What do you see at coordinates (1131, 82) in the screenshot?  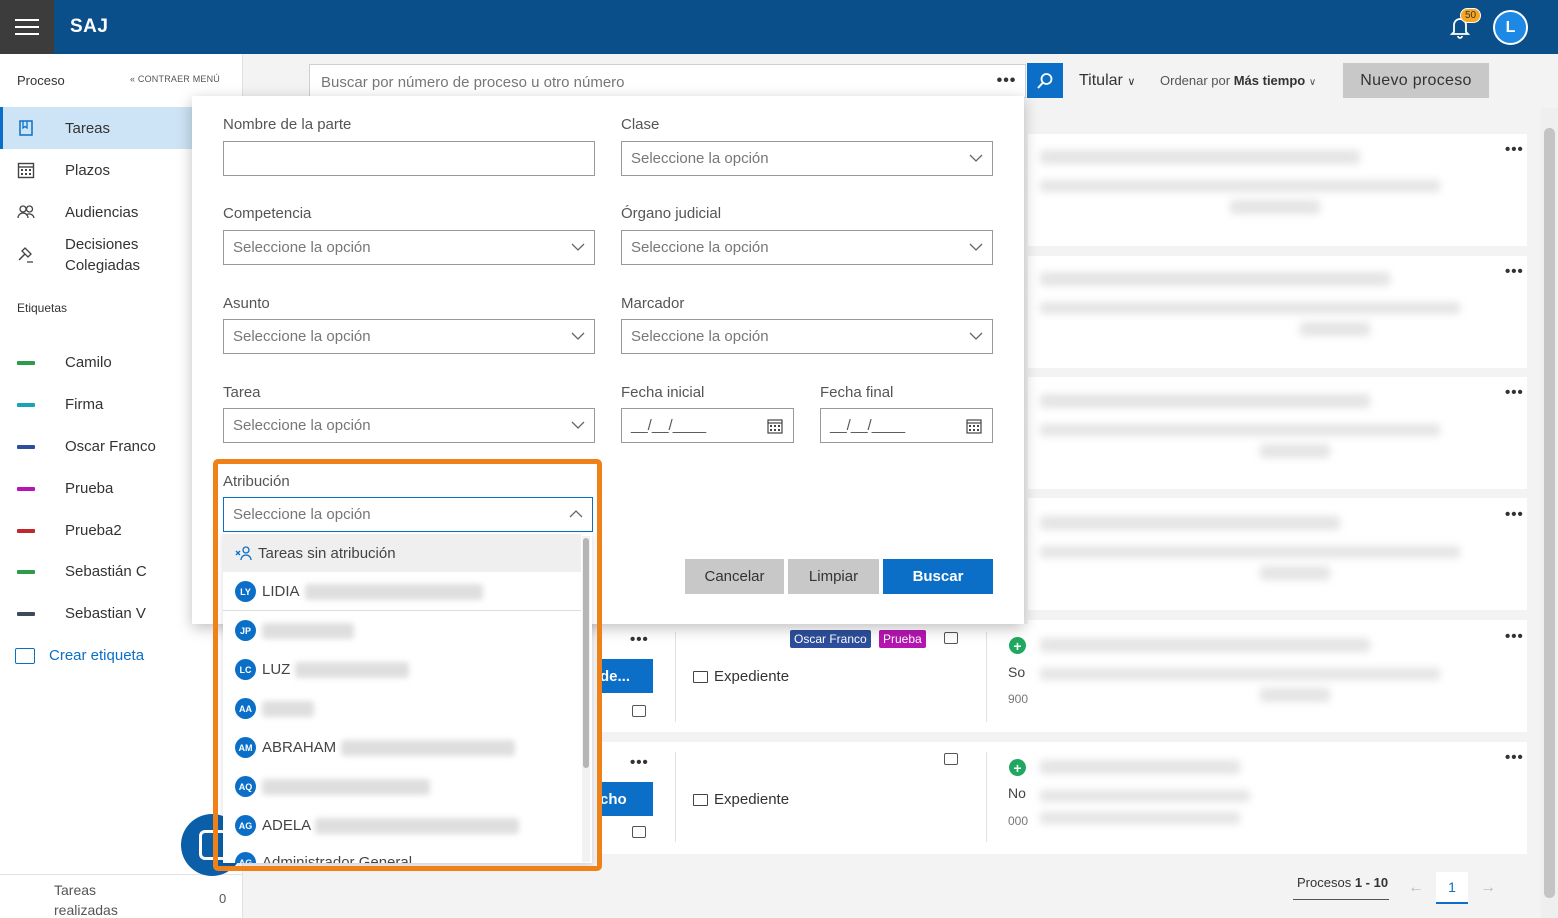 I see `chevron-down-icon: ∨` at bounding box center [1131, 82].